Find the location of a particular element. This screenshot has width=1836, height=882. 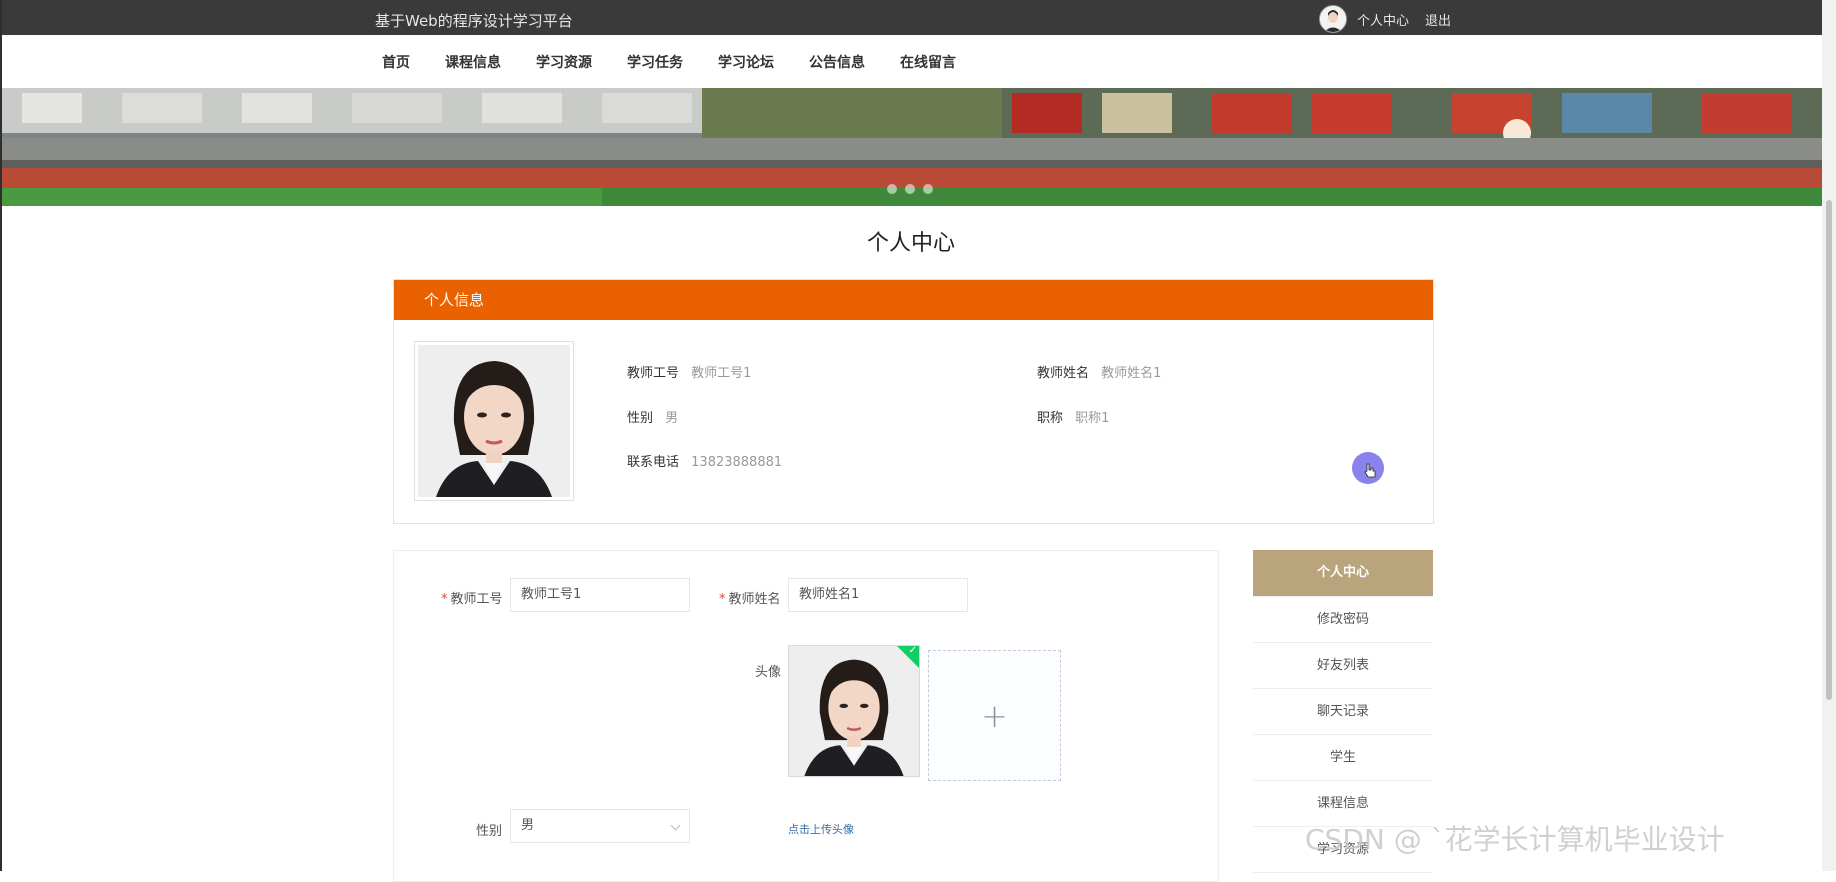

main-nav: 首页 课程信息 学习资源 学习任务 学习论坛 公告信息 在线留言 is located at coordinates (912, 61).